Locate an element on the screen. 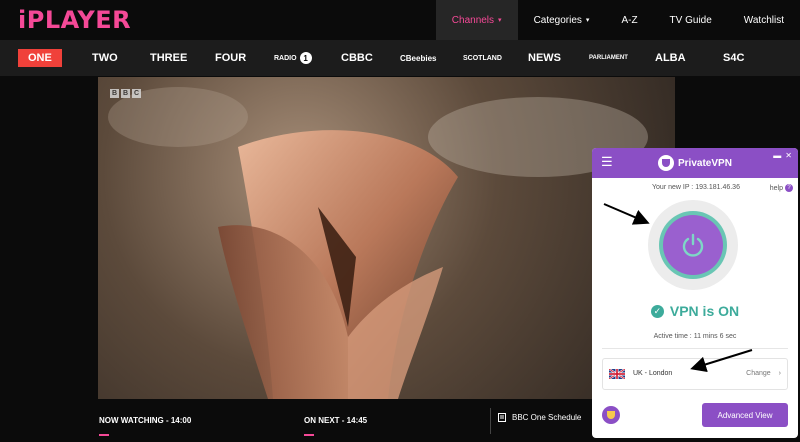  power-icon is located at coordinates (693, 245).